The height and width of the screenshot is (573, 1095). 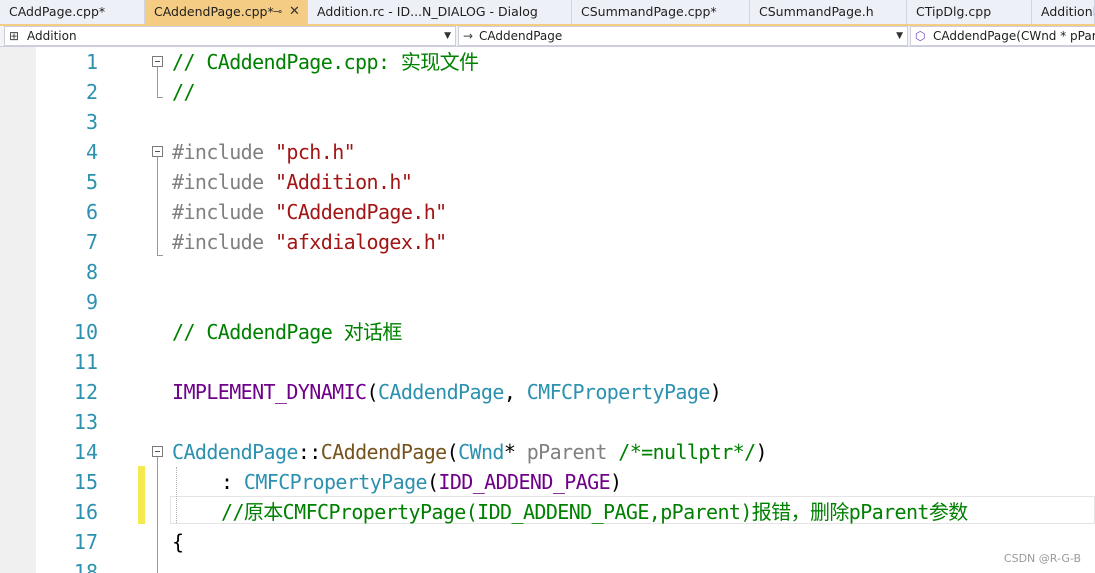 What do you see at coordinates (85, 482) in the screenshot?
I see `line-number: 15` at bounding box center [85, 482].